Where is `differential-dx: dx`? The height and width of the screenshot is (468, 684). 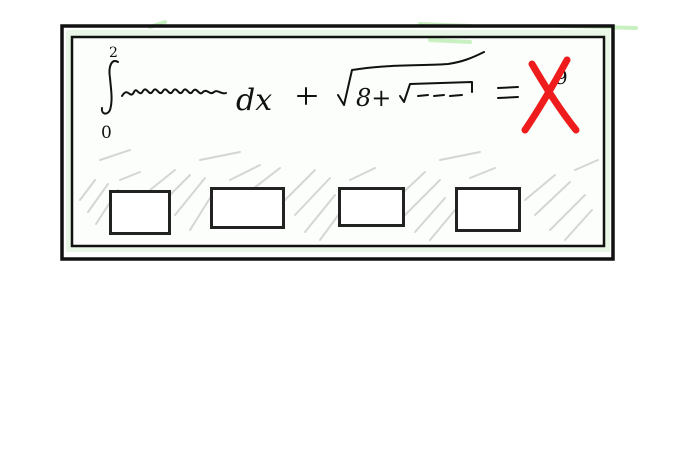 differential-dx: dx is located at coordinates (254, 100).